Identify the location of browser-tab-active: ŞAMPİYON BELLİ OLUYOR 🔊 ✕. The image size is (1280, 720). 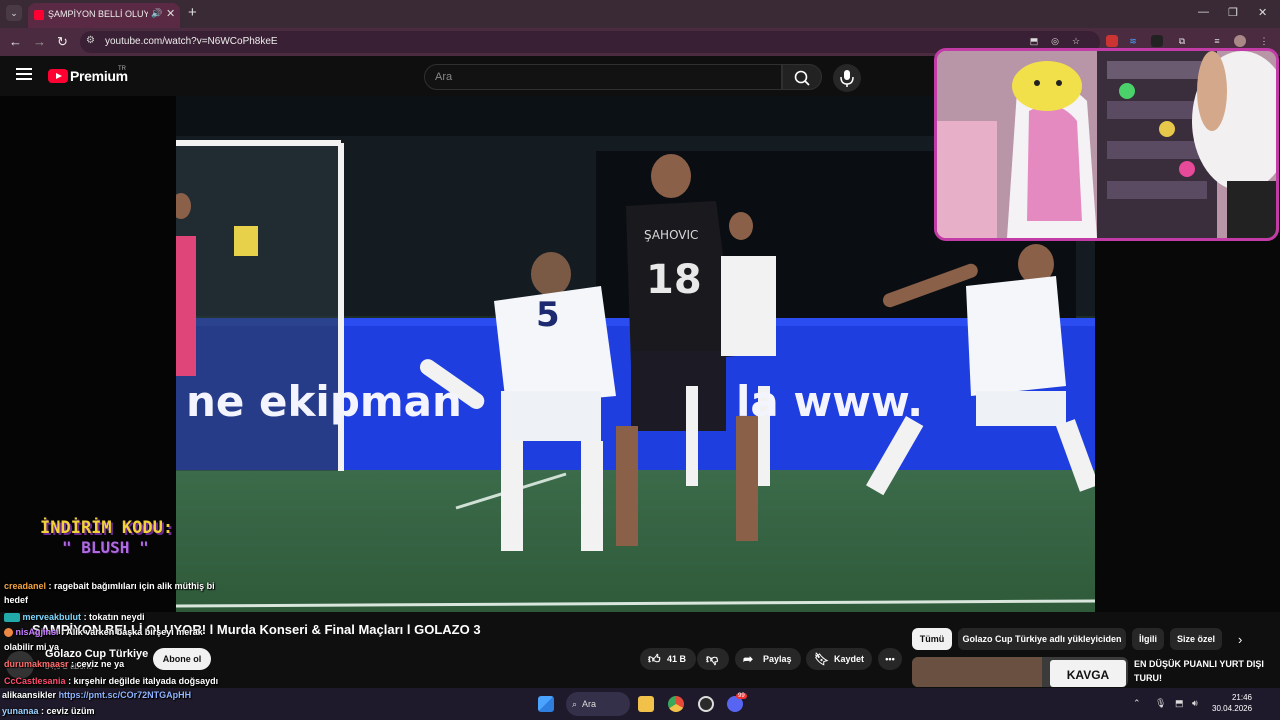
(104, 15).